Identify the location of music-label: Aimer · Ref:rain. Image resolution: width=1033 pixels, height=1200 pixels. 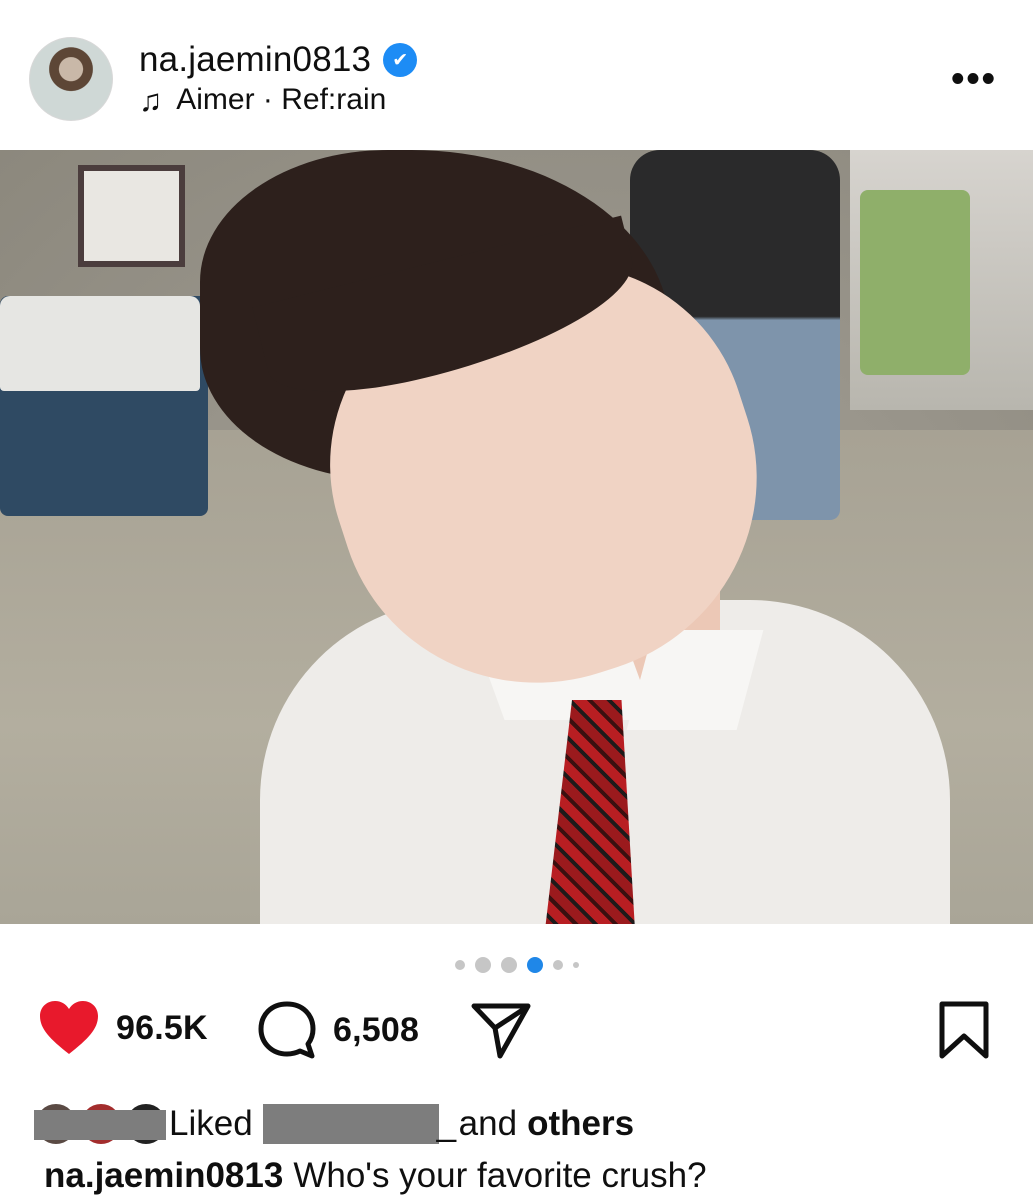
(281, 99).